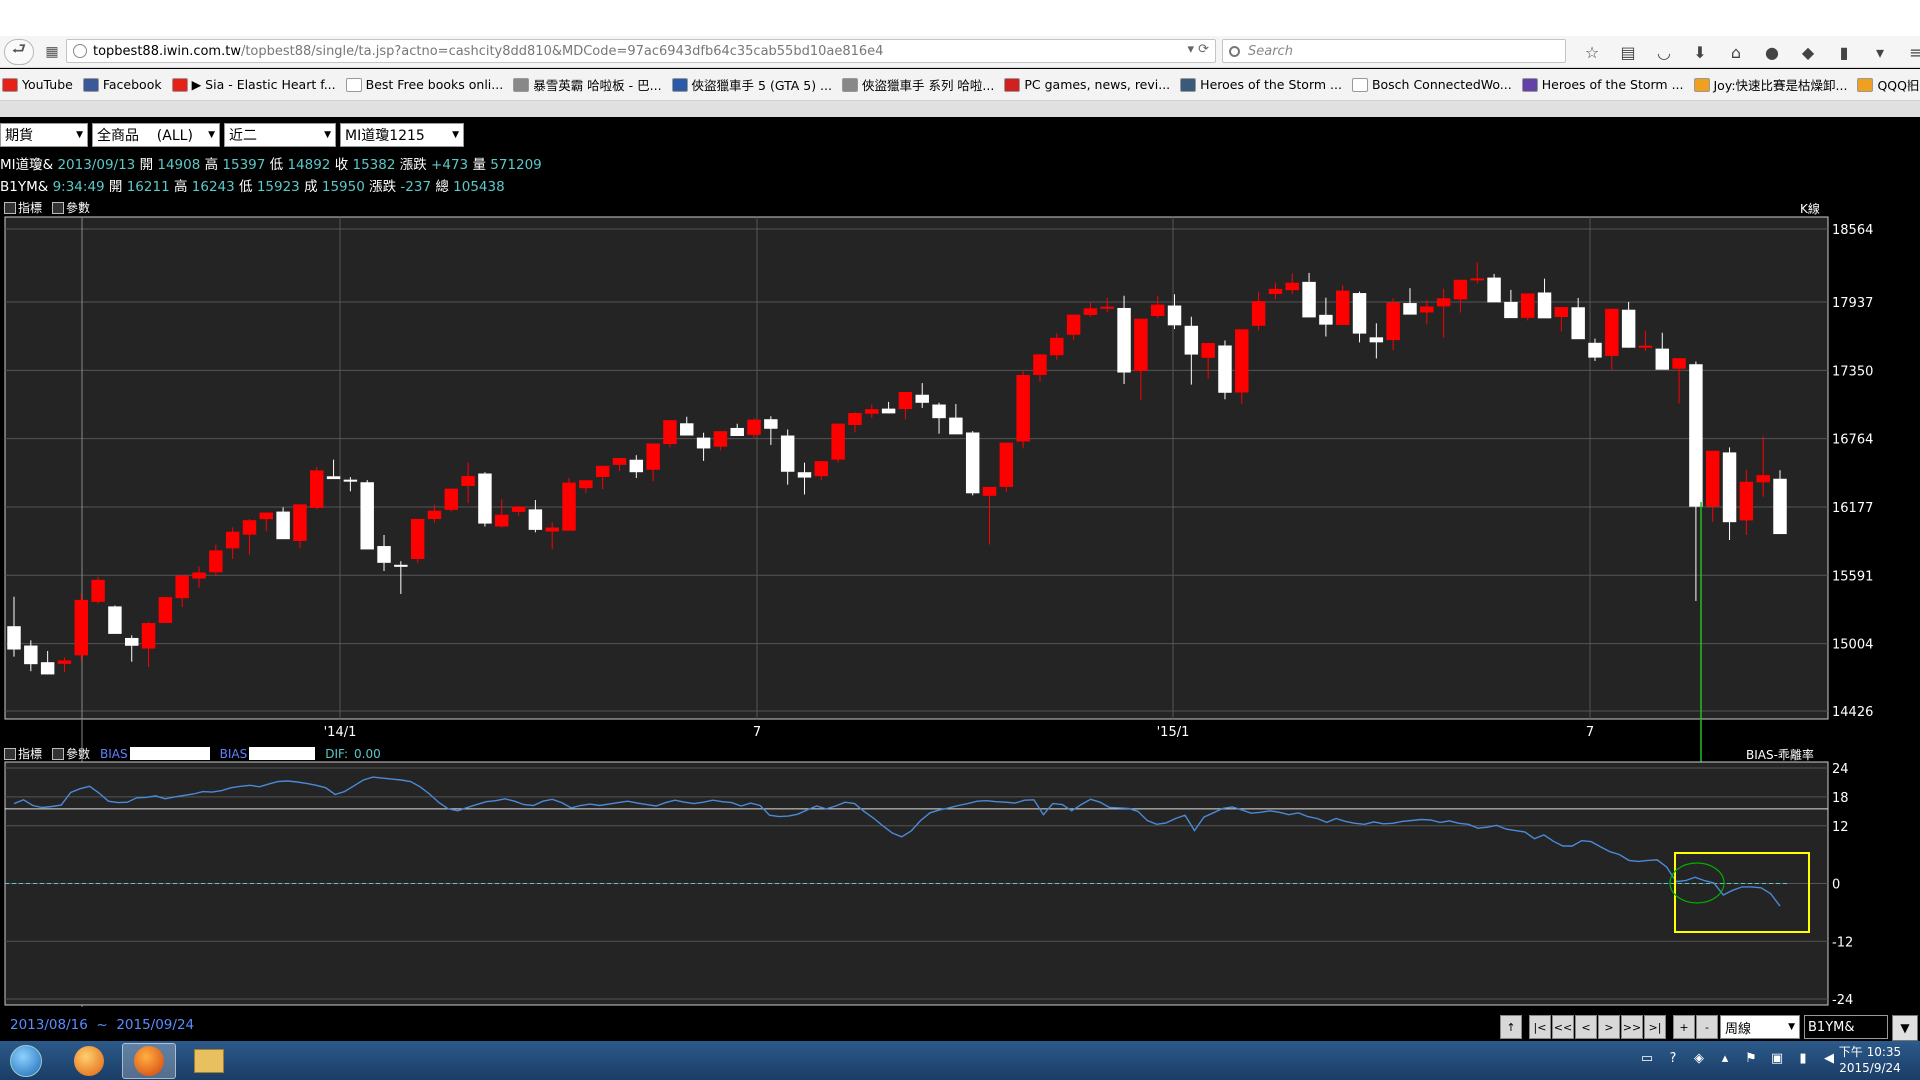 This screenshot has height=1080, width=1920. What do you see at coordinates (1707, 1027) in the screenshot?
I see `nav-control-button: -` at bounding box center [1707, 1027].